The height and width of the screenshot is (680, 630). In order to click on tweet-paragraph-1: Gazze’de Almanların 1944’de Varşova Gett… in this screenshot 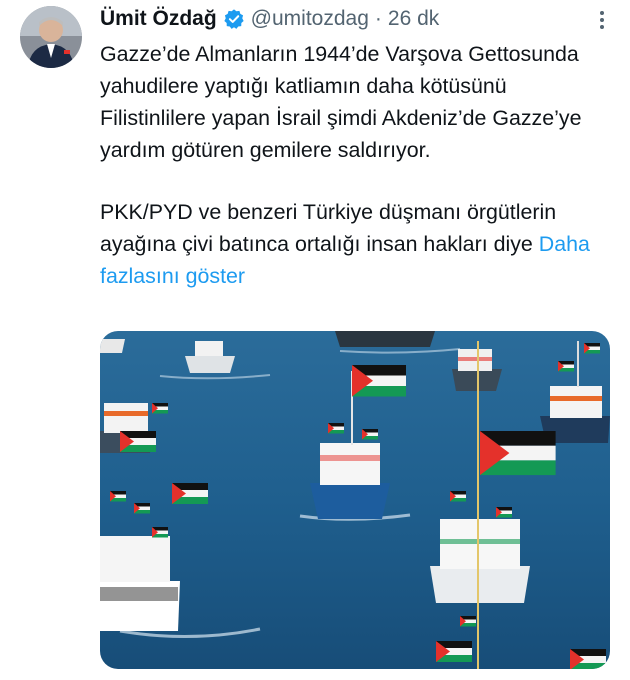, I will do `click(341, 102)`.